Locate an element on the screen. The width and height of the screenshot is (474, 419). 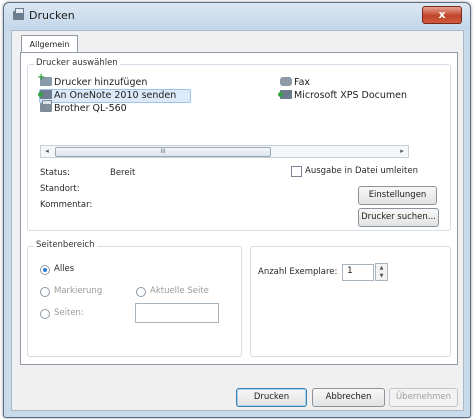
printer-list-scrollbar: ◂ III ▸ is located at coordinates (224, 151).